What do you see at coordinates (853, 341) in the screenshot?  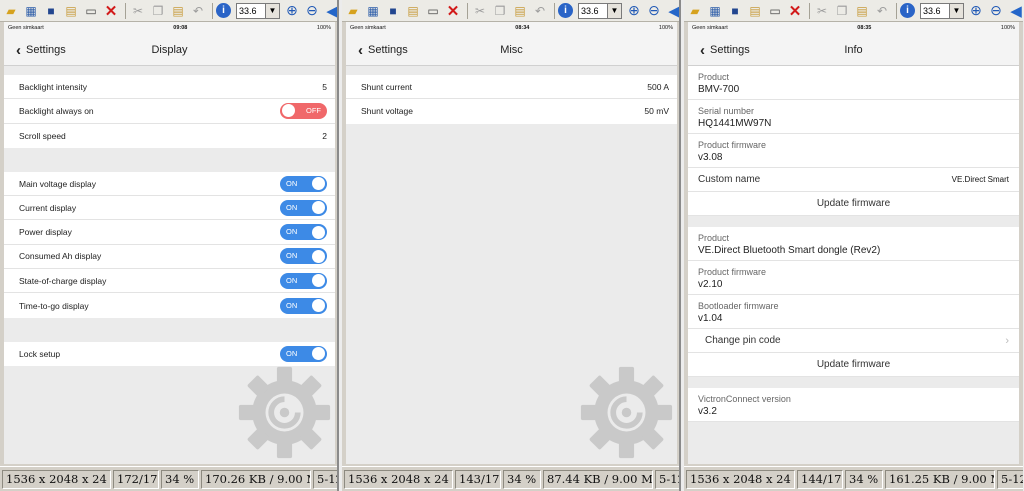 I see `change-pin-code-row: Change pin code ›` at bounding box center [853, 341].